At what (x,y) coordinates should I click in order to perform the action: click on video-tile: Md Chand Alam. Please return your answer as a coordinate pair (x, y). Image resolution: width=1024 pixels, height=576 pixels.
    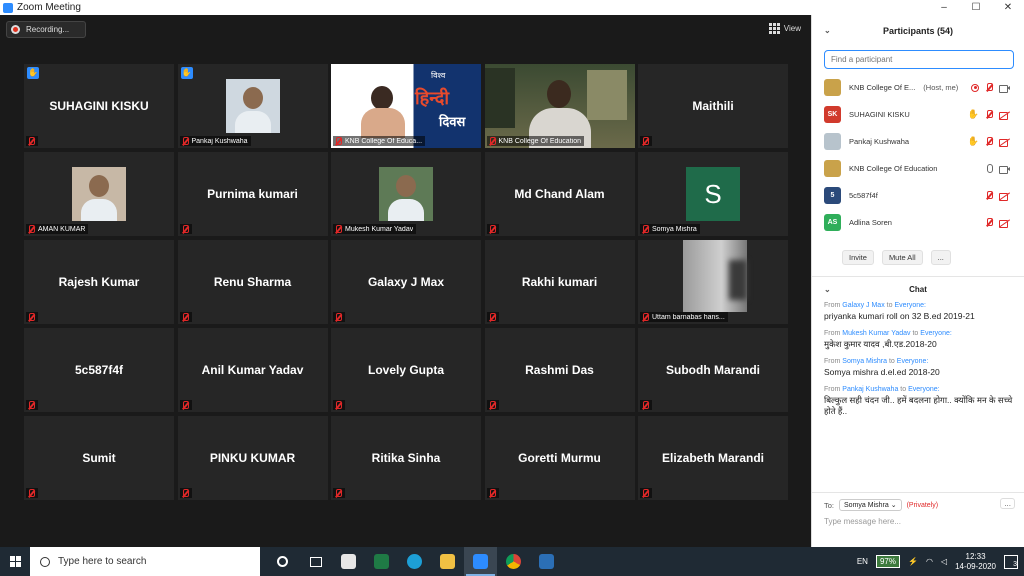
    Looking at the image, I should click on (559, 194).